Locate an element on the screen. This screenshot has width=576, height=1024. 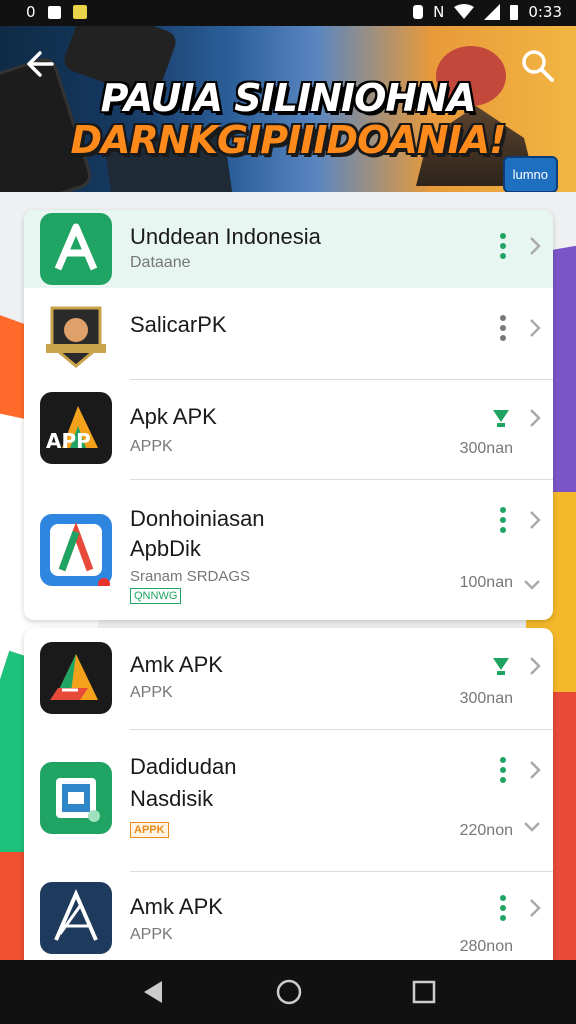
svg-text: APP is located at coordinates (68, 441).